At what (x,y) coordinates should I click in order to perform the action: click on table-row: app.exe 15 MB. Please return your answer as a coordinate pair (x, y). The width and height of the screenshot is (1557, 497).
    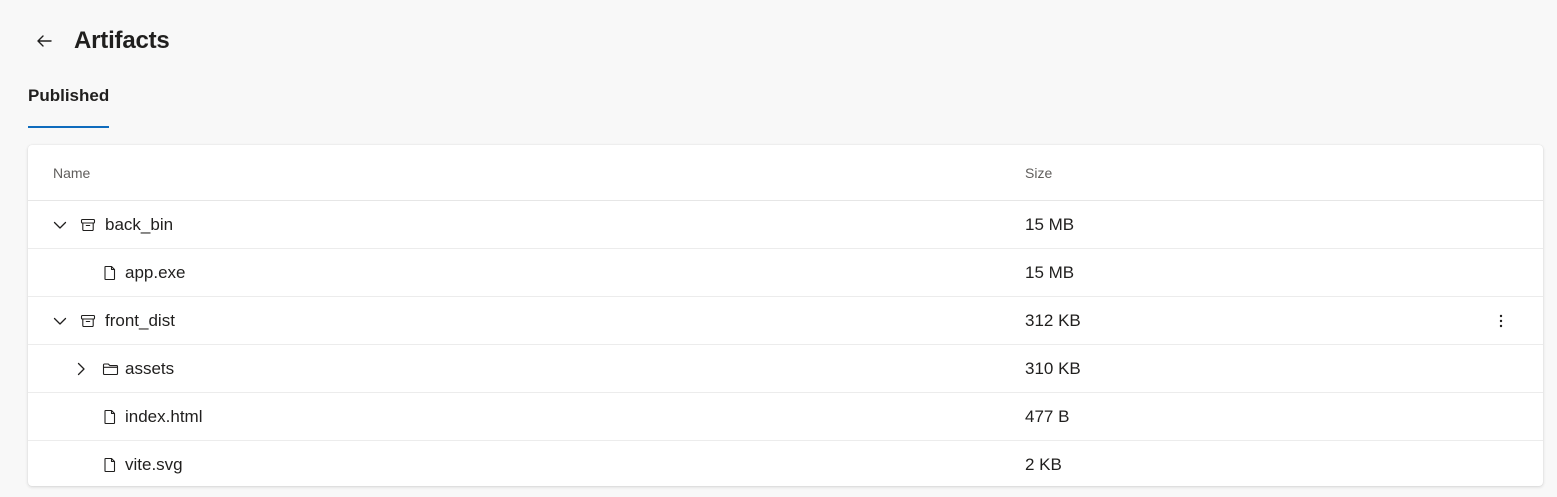
    Looking at the image, I should click on (785, 273).